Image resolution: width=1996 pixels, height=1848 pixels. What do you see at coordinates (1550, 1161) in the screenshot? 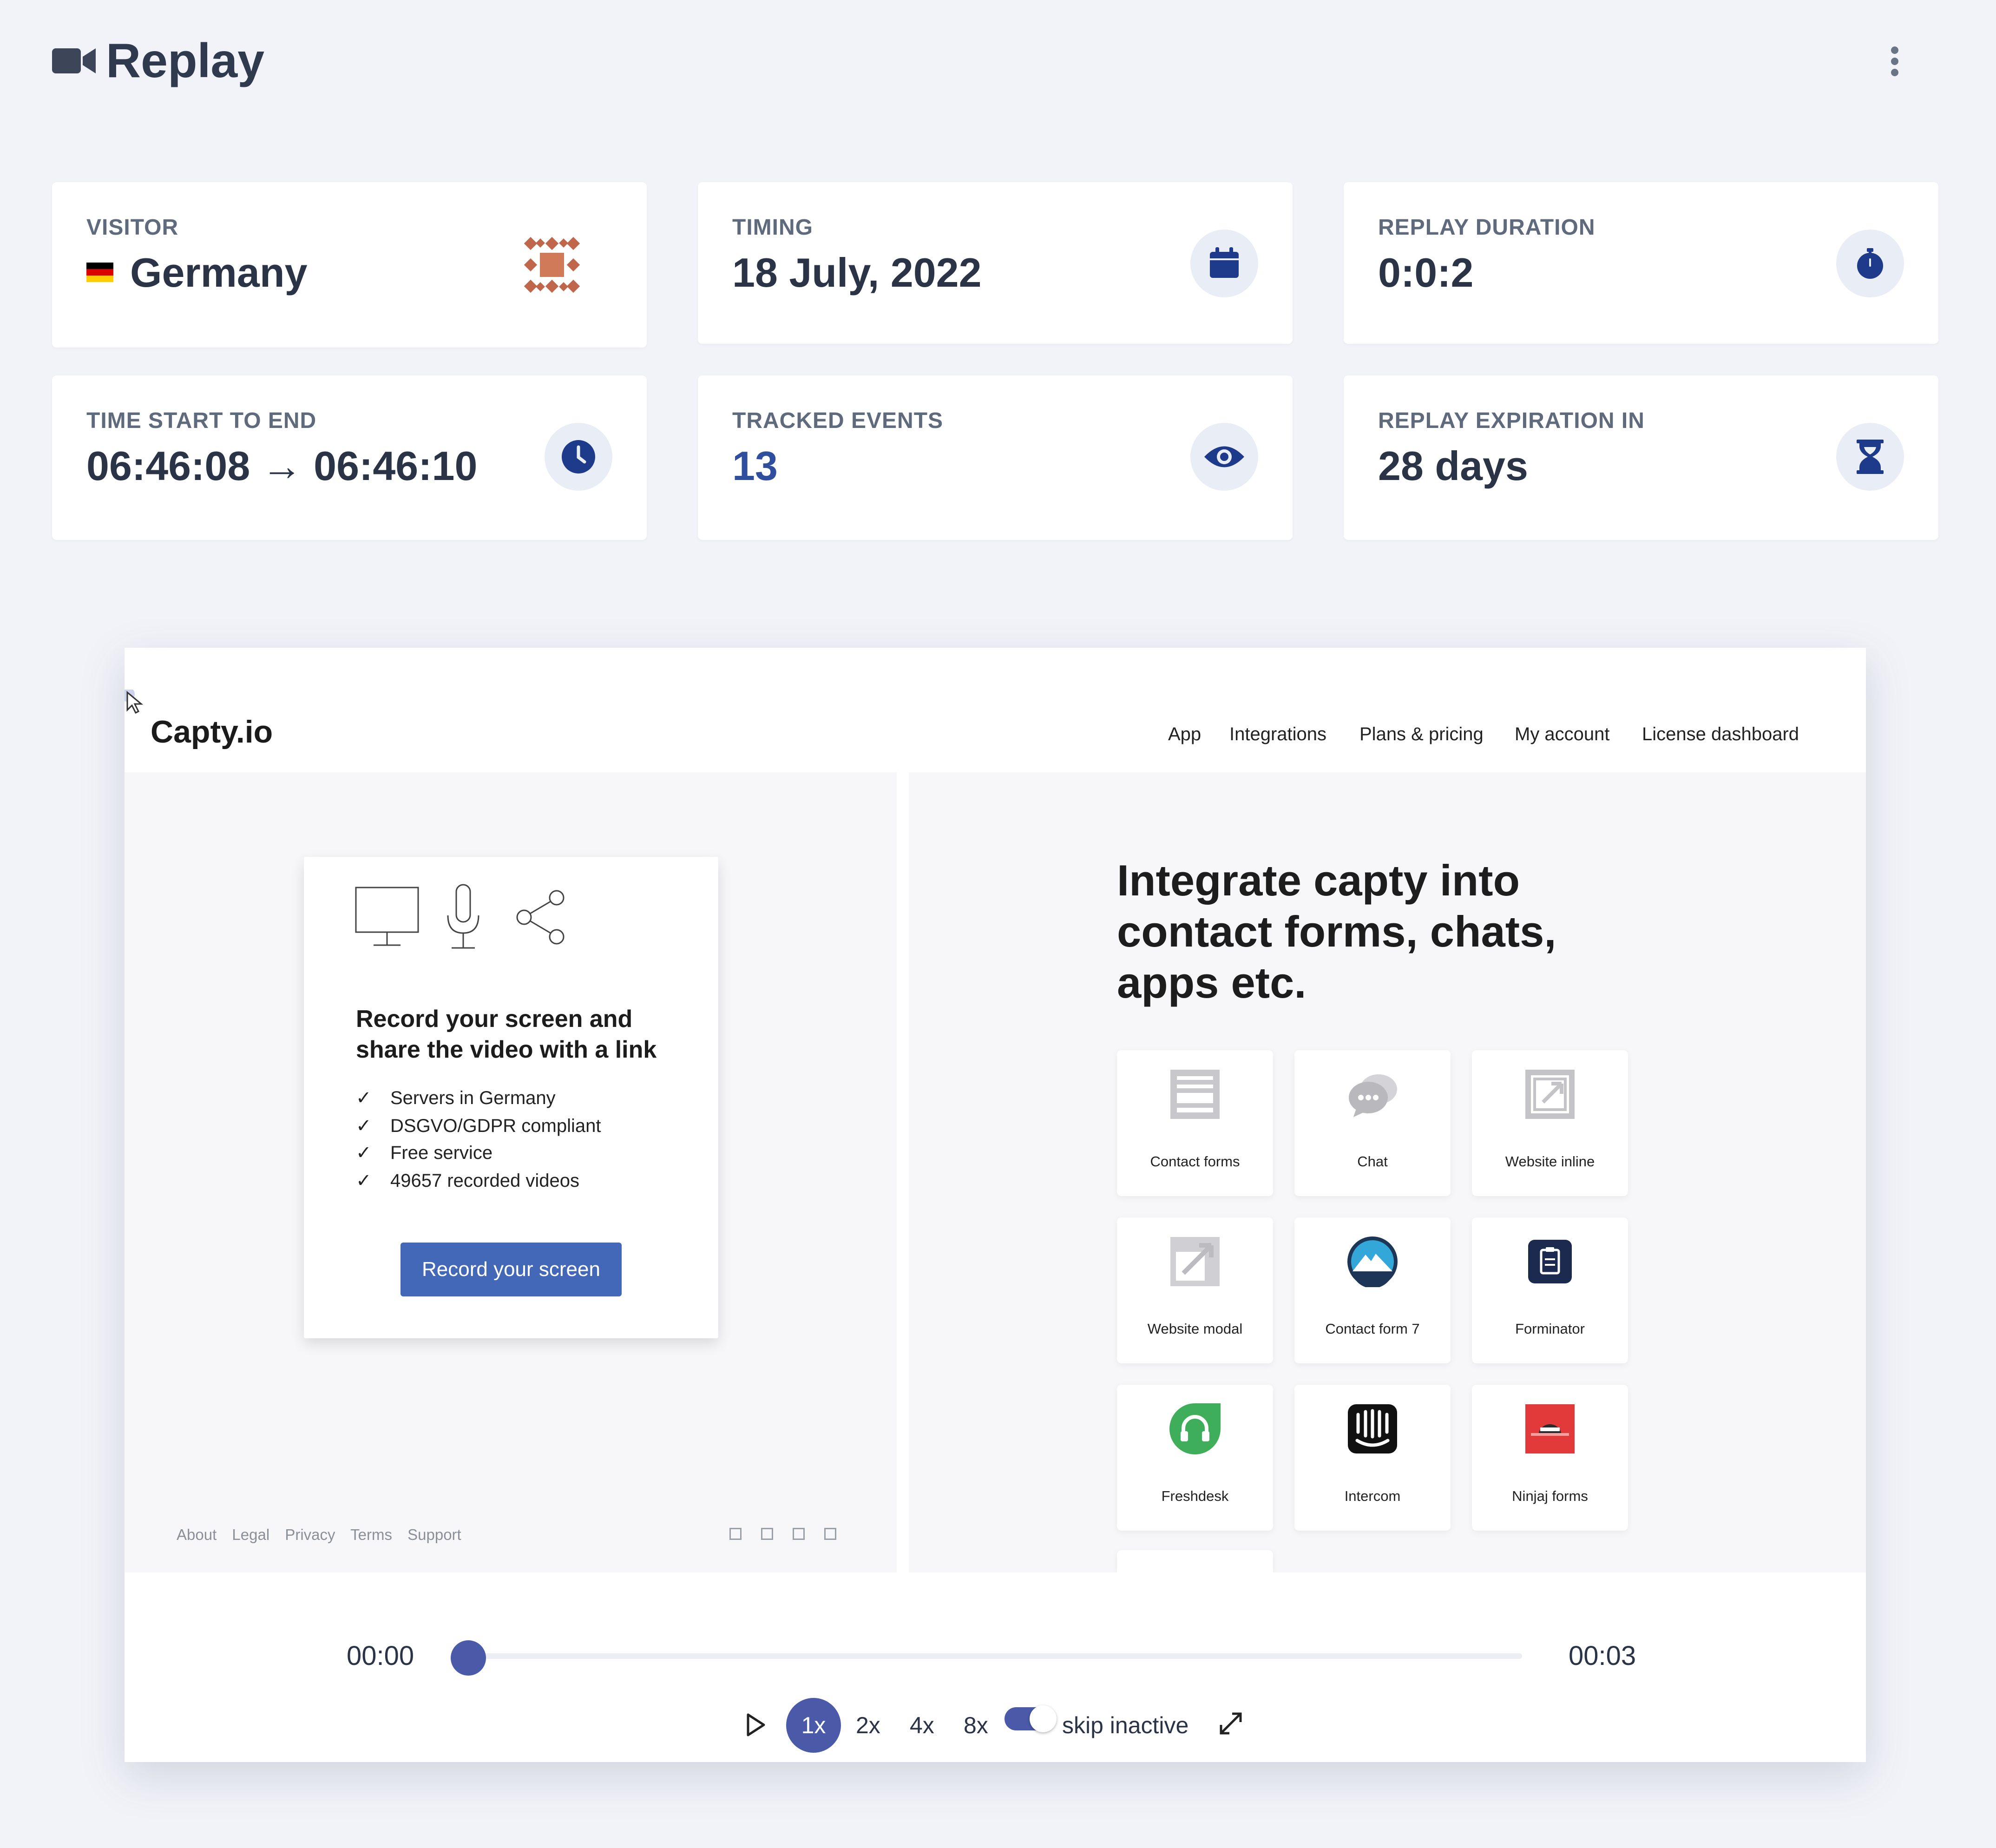
I see `tile-label: Website inline` at bounding box center [1550, 1161].